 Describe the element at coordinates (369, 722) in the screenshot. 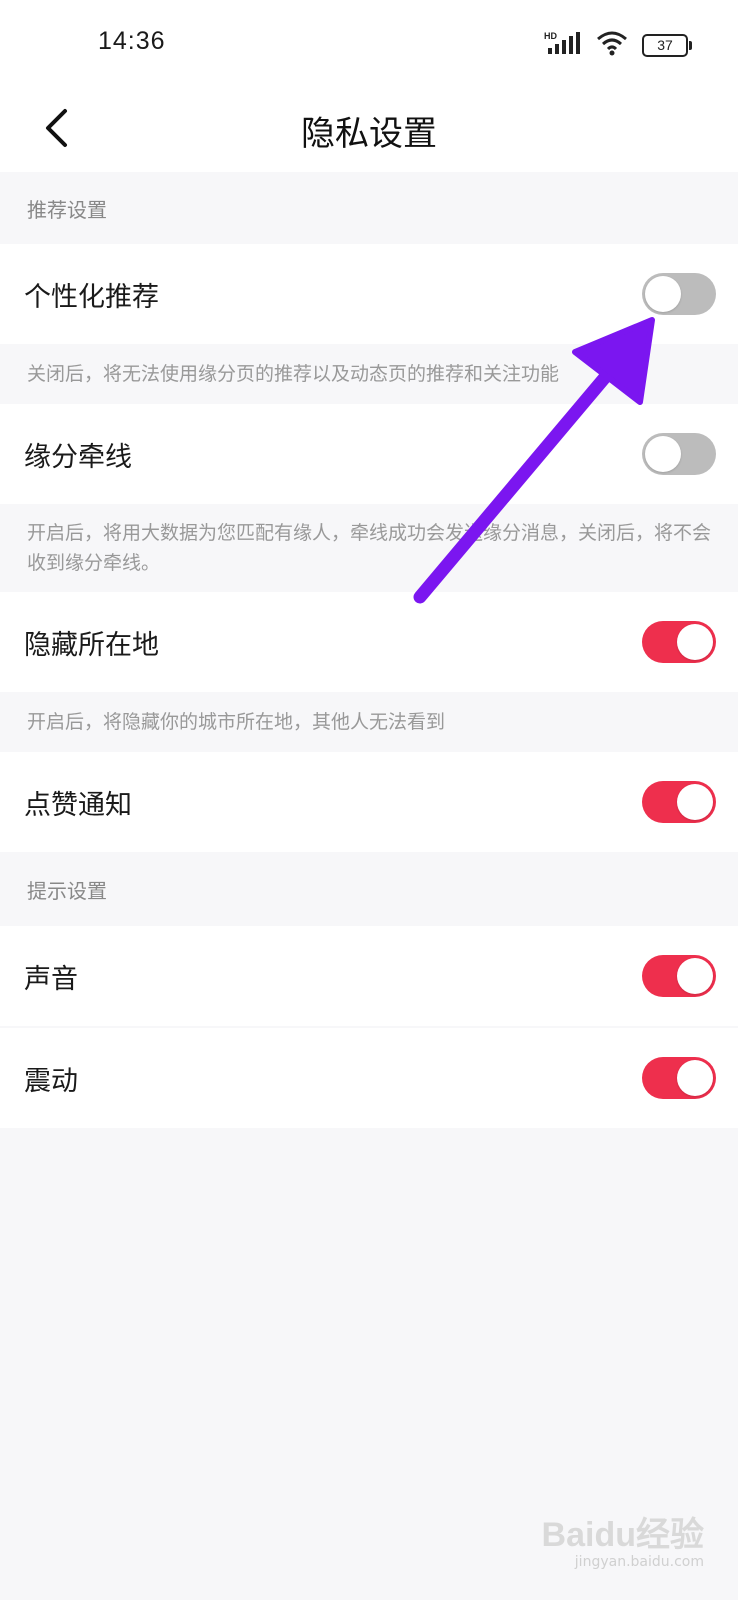

I see `hide-location-description: 开启后，将隐藏你的城市所在地，其他人无法看到` at that location.